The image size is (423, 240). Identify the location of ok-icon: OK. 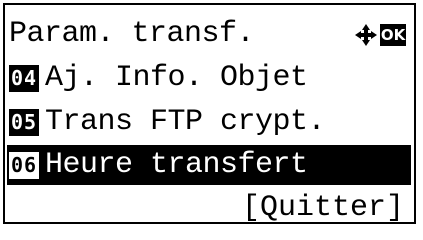
(393, 35).